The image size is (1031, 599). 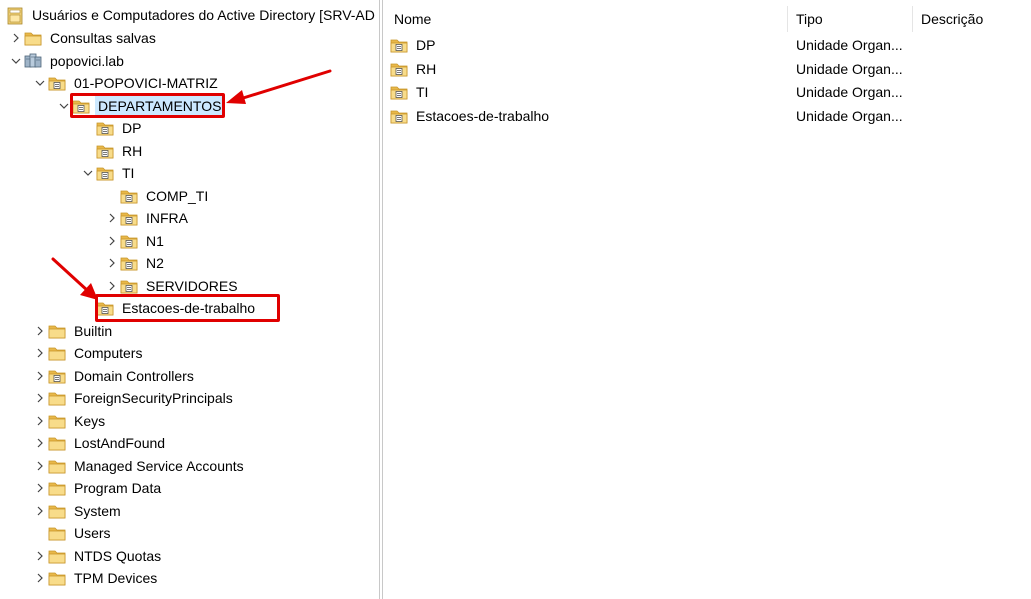 I want to click on tree-item-consultas: Consultas salvas, so click(x=82, y=38).